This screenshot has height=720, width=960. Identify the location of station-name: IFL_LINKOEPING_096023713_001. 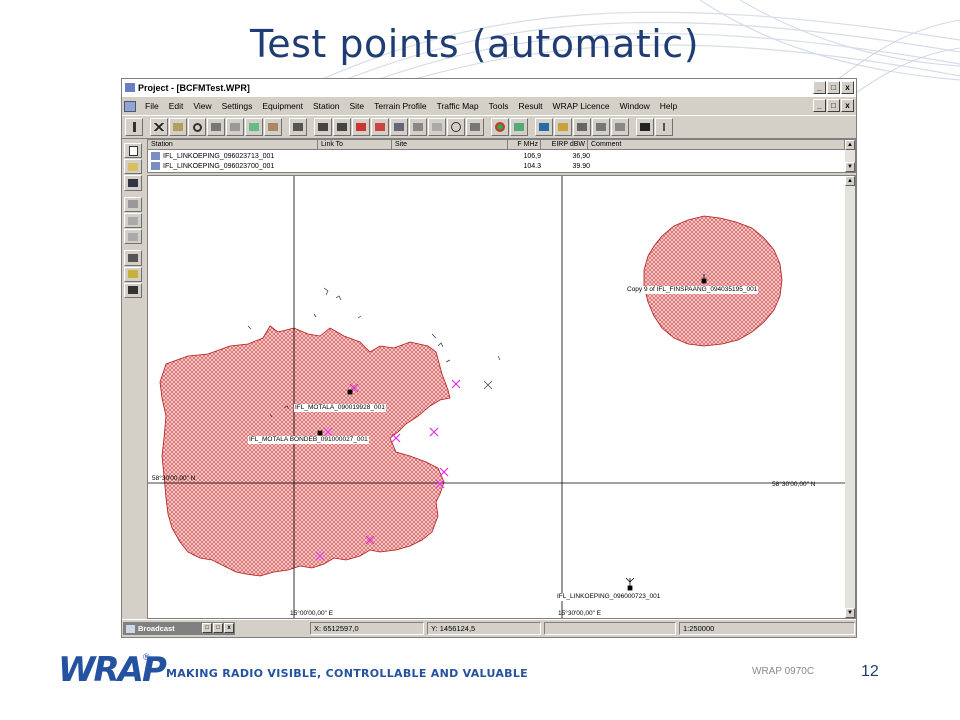
(219, 156).